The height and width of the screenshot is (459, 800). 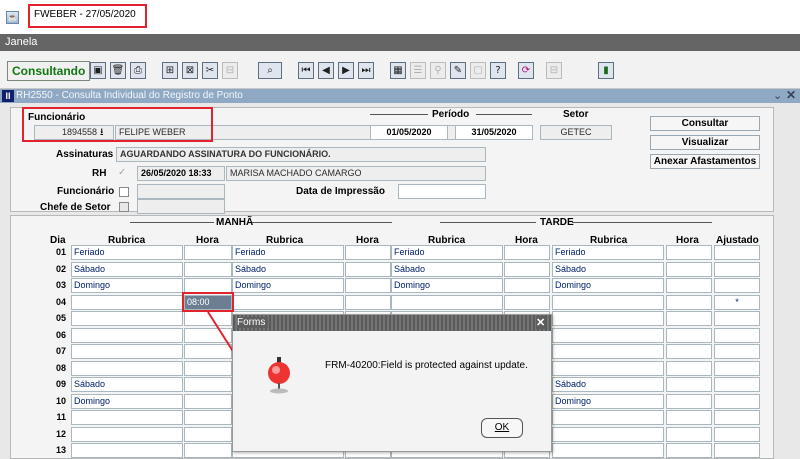 What do you see at coordinates (253, 322) in the screenshot?
I see `dialog-title: Forms` at bounding box center [253, 322].